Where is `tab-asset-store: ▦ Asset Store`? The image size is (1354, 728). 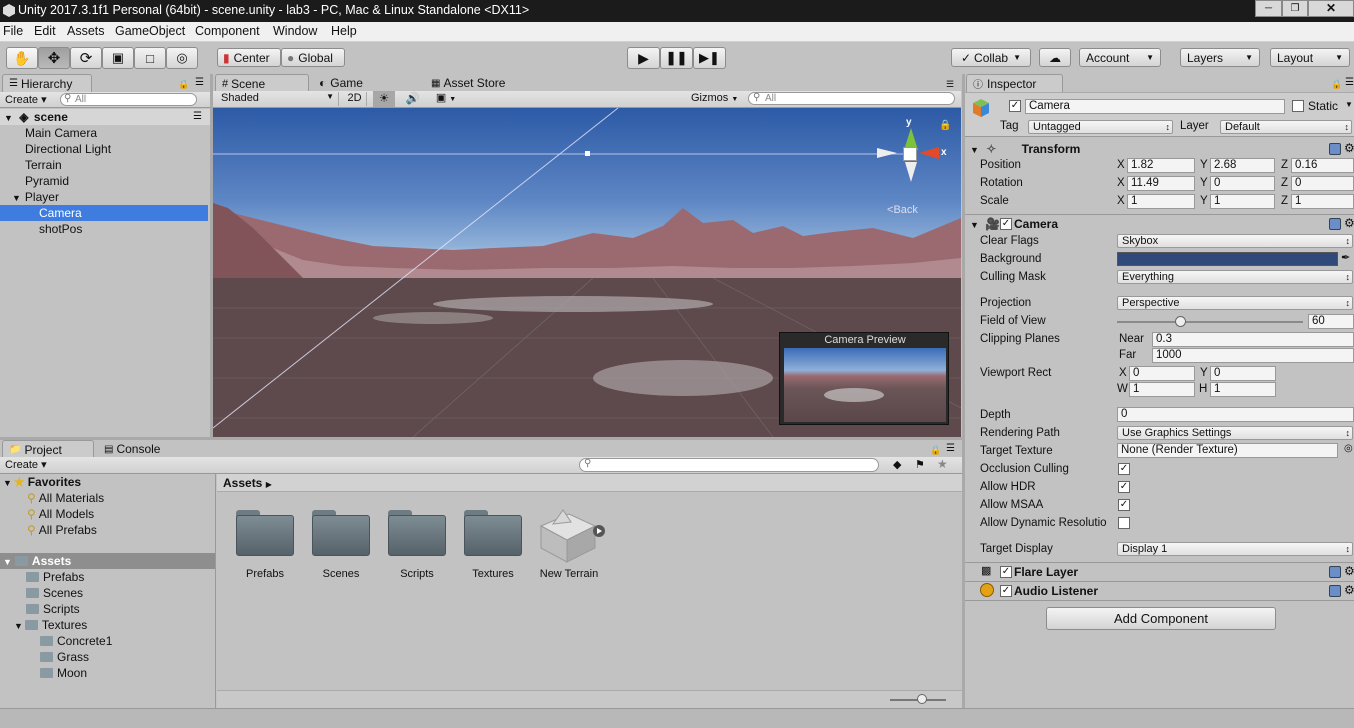 tab-asset-store: ▦ Asset Store is located at coordinates (480, 83).